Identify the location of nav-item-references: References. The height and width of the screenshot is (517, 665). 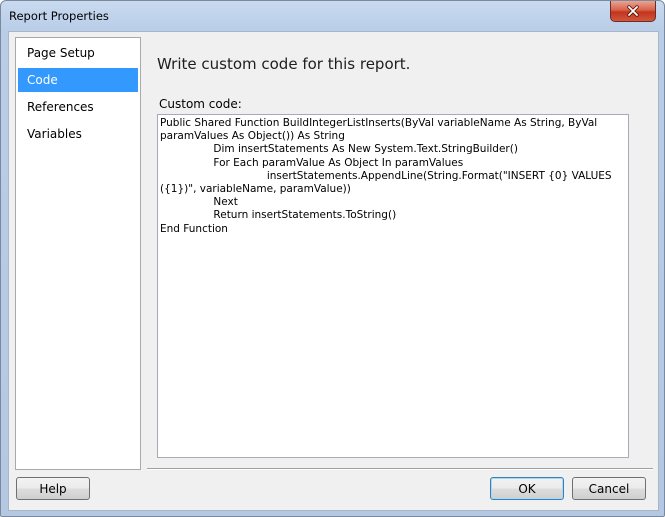
(78, 107).